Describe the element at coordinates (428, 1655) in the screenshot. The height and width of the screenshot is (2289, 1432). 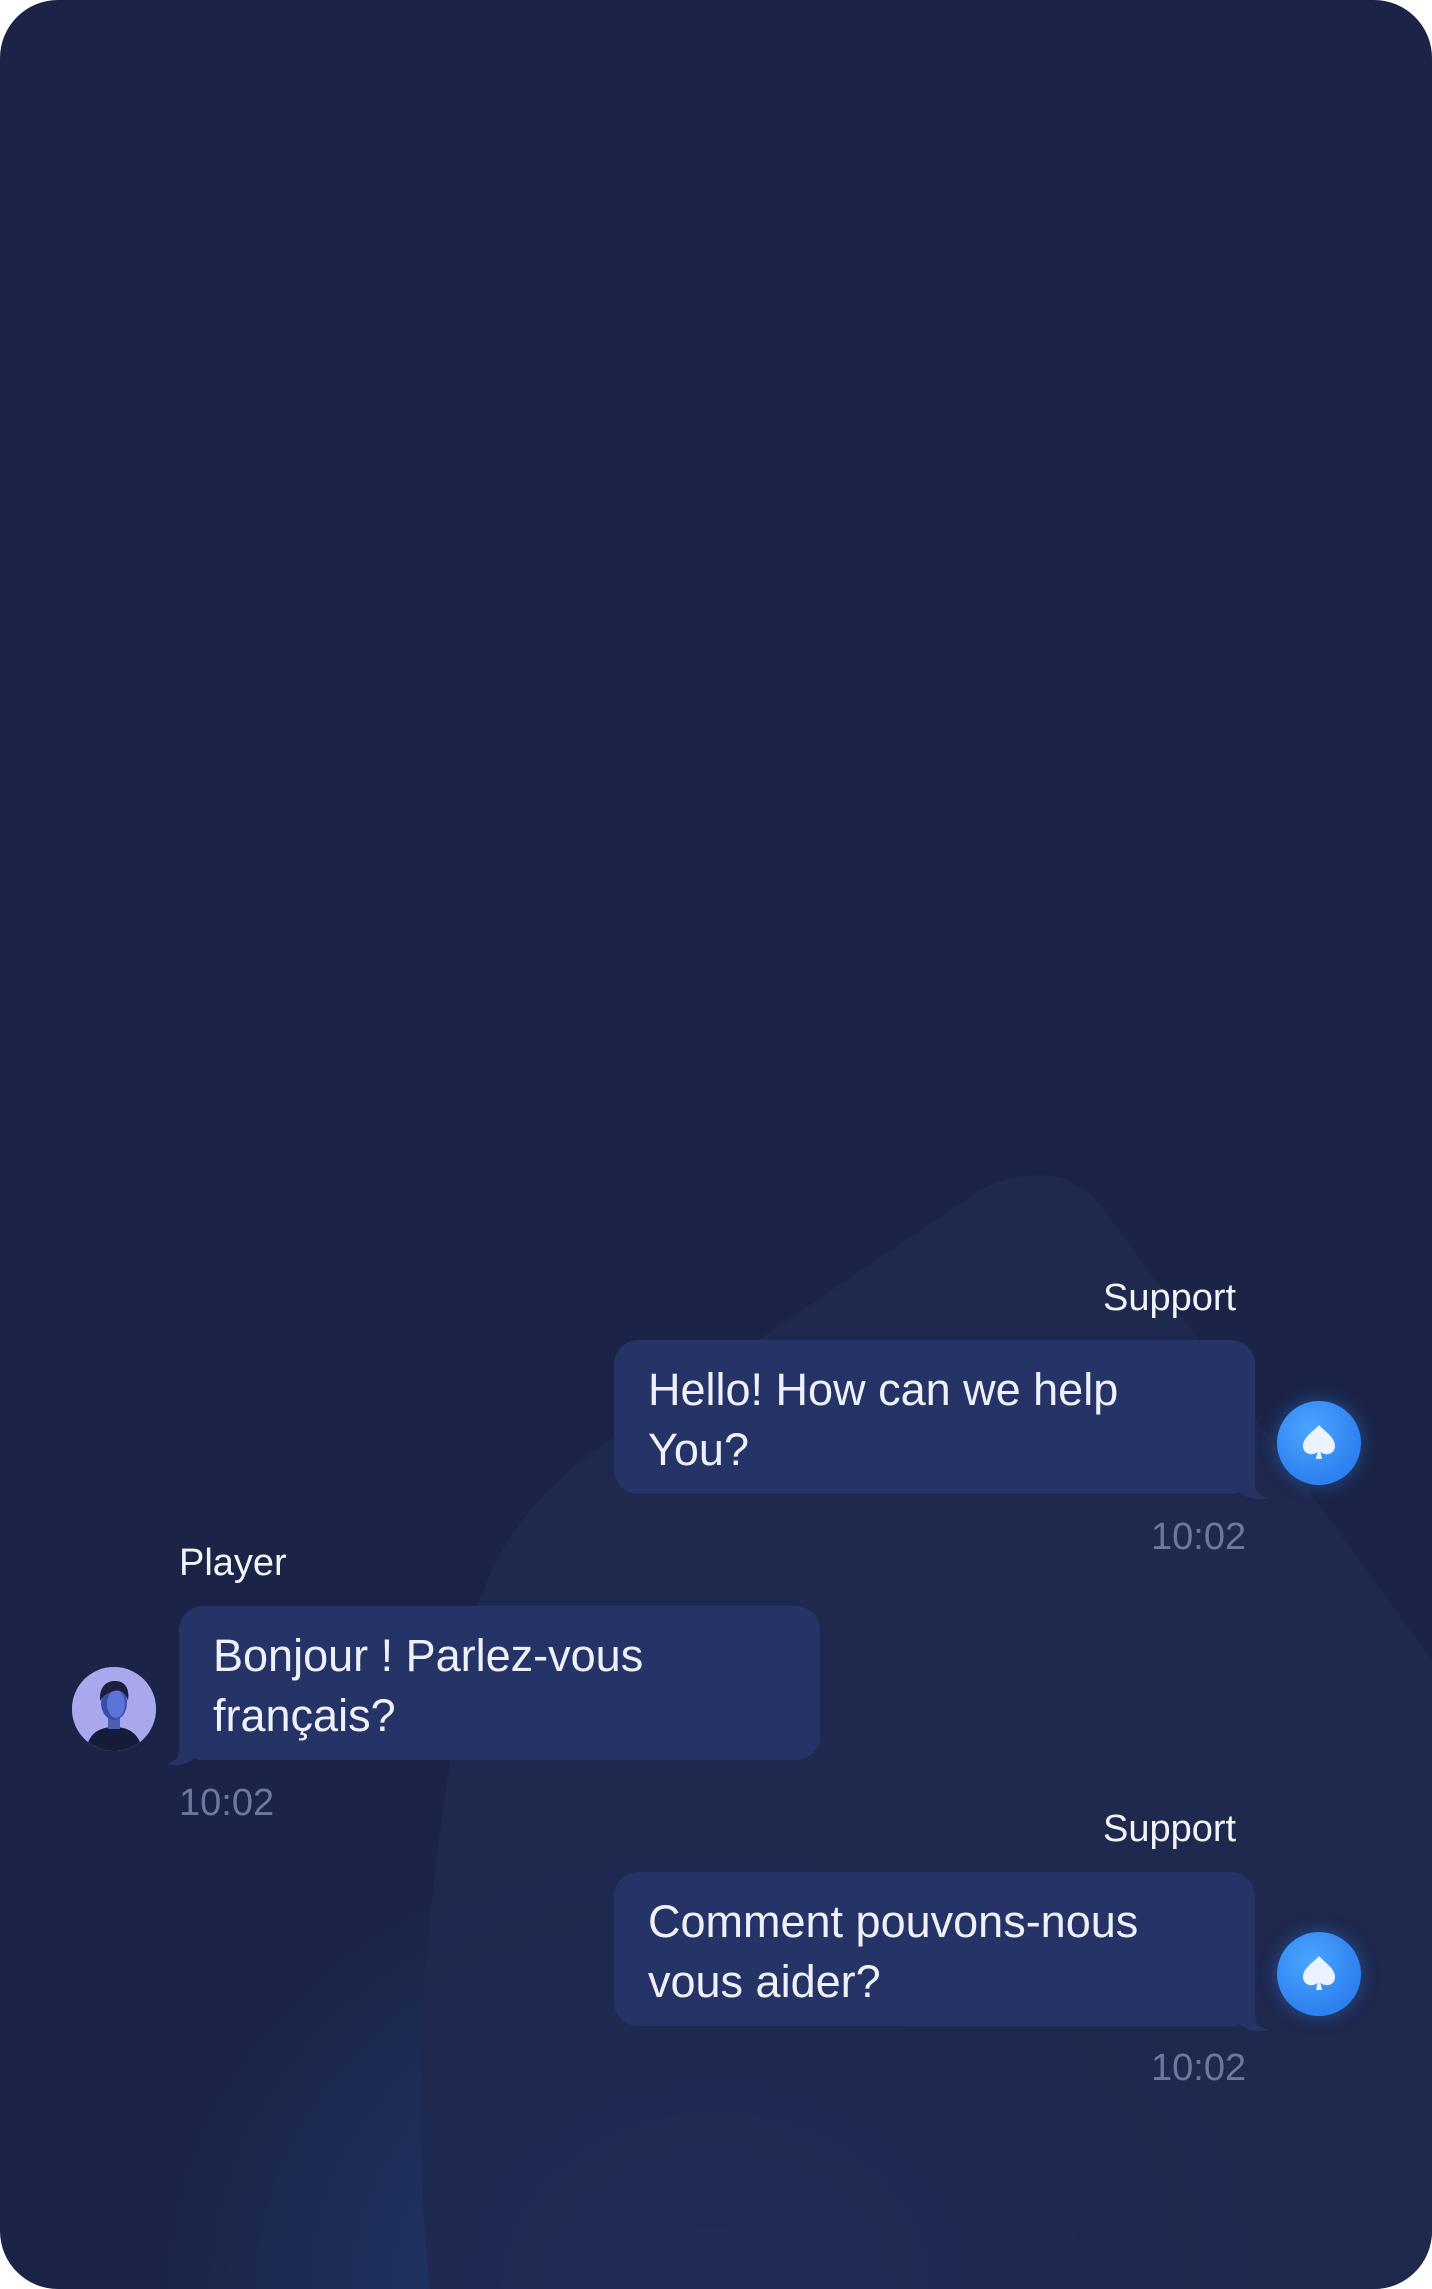
I see `message-text-line: Bonjour ! Parlez-vous` at that location.